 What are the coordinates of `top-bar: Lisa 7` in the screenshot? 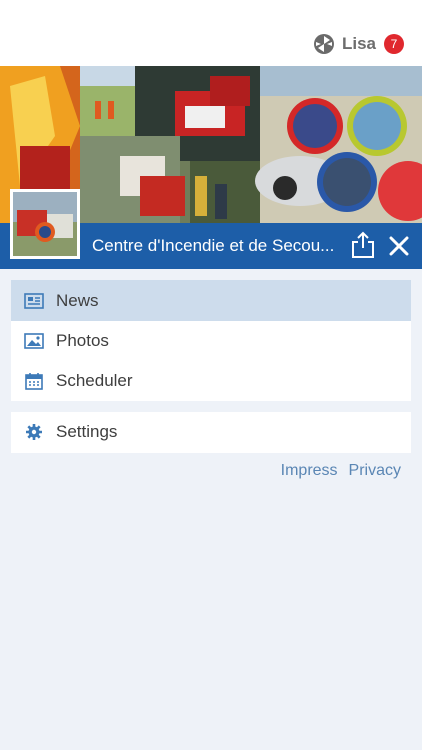 It's located at (211, 33).